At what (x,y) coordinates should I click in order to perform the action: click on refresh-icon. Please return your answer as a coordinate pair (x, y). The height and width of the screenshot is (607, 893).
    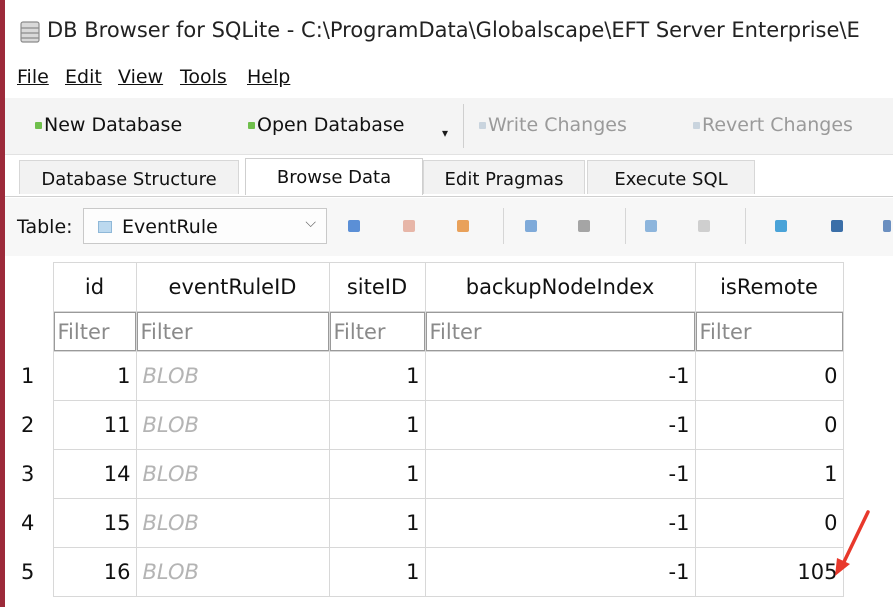
    Looking at the image, I should click on (354, 226).